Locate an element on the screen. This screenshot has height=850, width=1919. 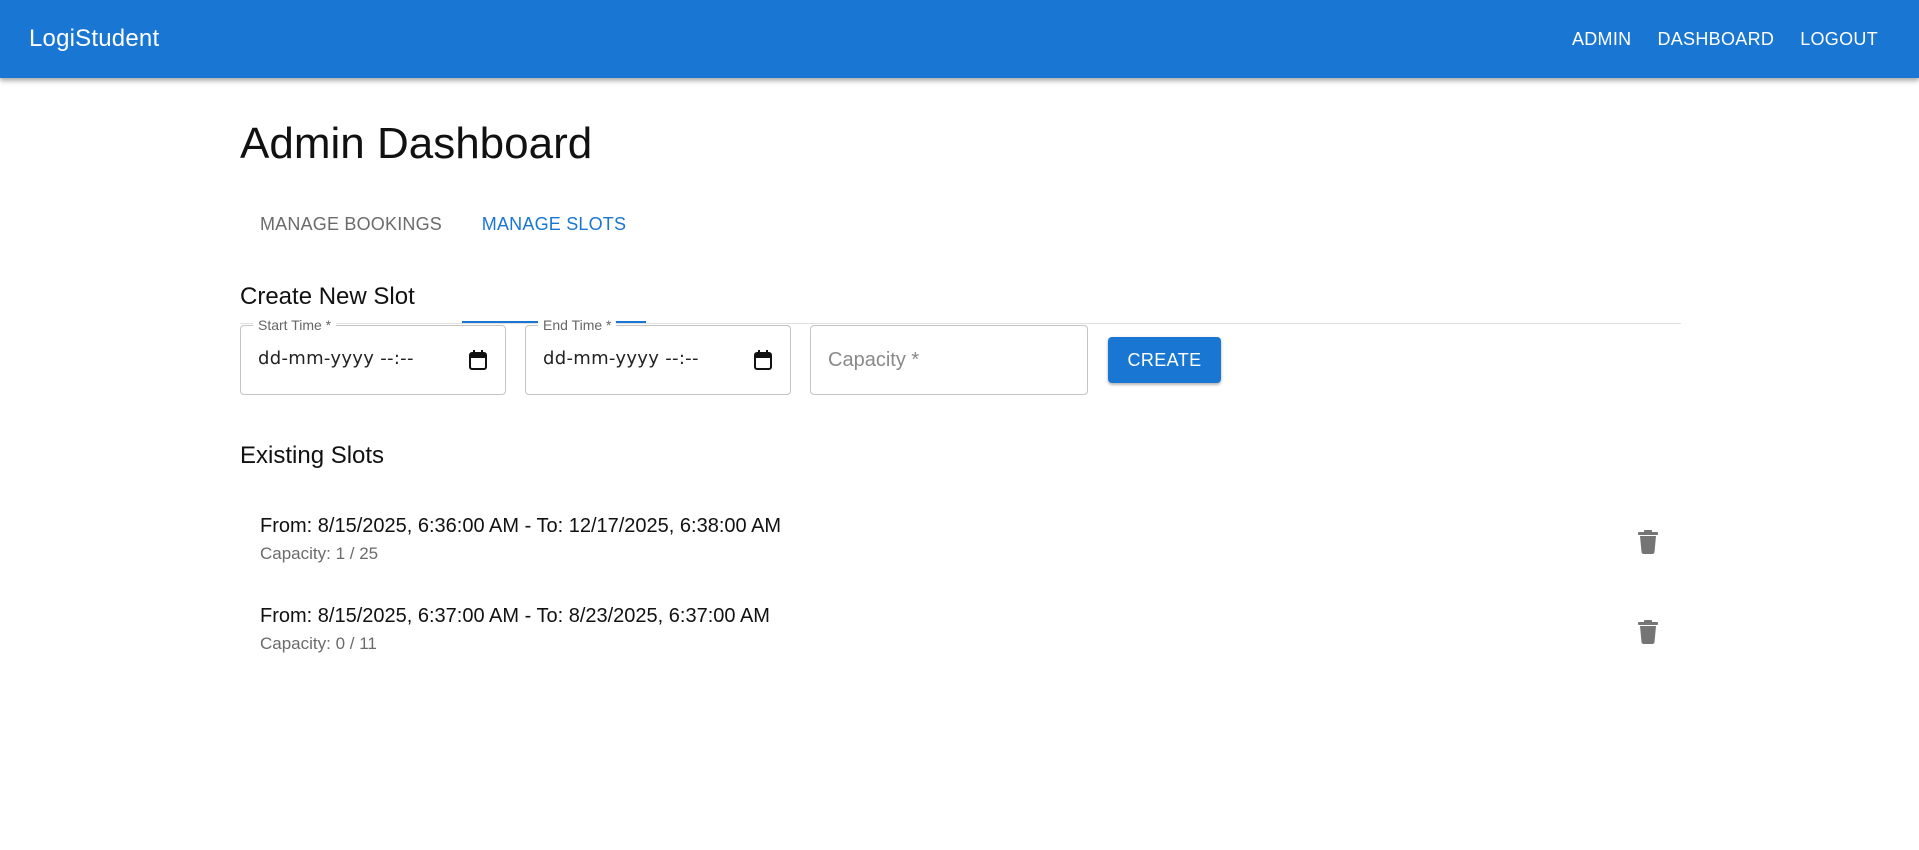
capacity-field: Capacity * is located at coordinates (949, 360).